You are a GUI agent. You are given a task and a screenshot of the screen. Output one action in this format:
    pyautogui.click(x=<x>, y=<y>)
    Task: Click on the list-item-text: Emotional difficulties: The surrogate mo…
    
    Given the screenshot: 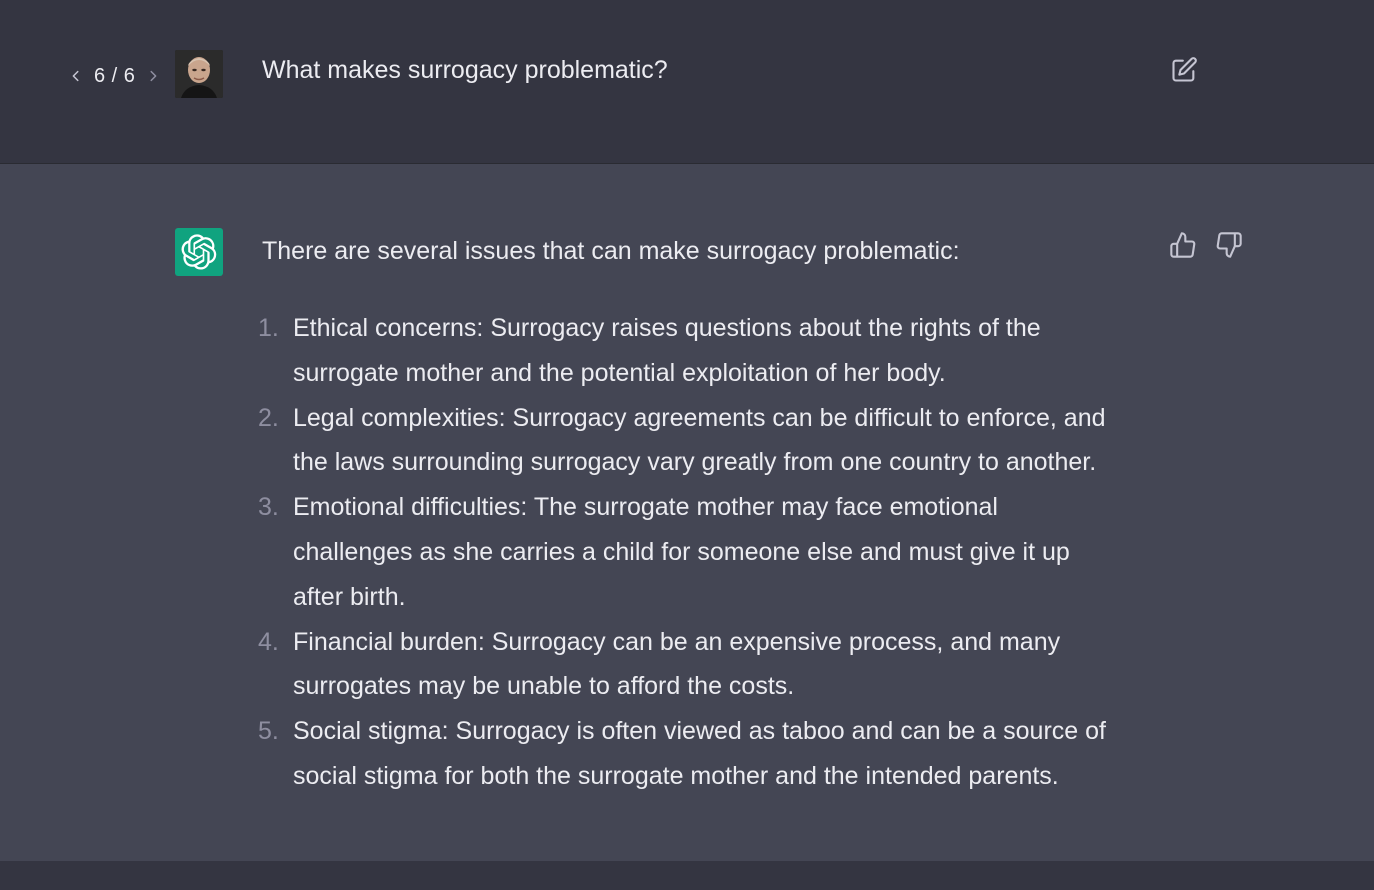 What is the action you would take?
    pyautogui.click(x=645, y=507)
    